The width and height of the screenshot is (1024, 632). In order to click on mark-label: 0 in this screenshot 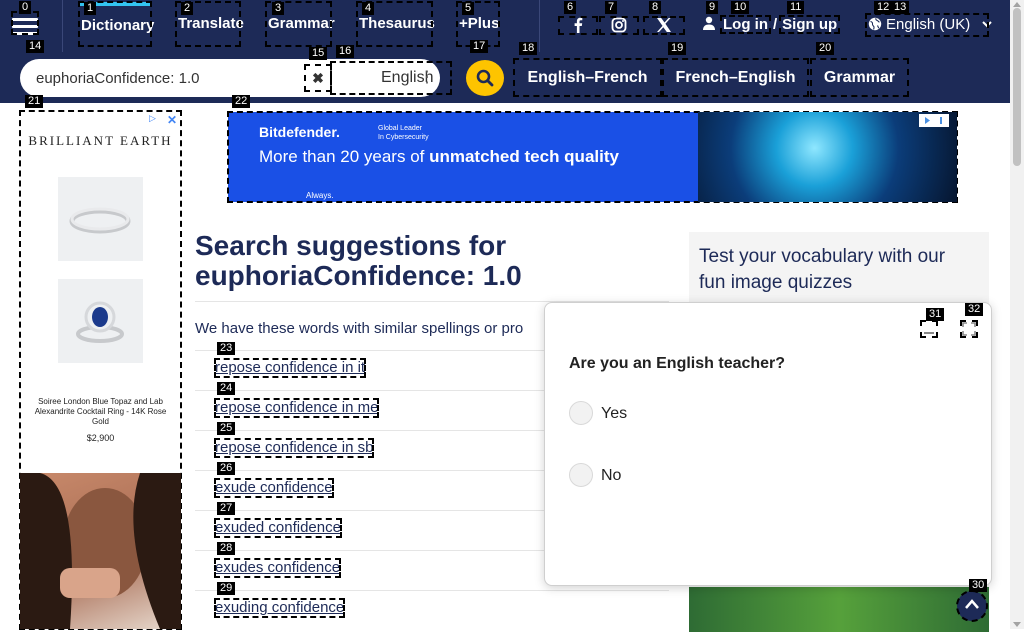, I will do `click(25, 7)`.